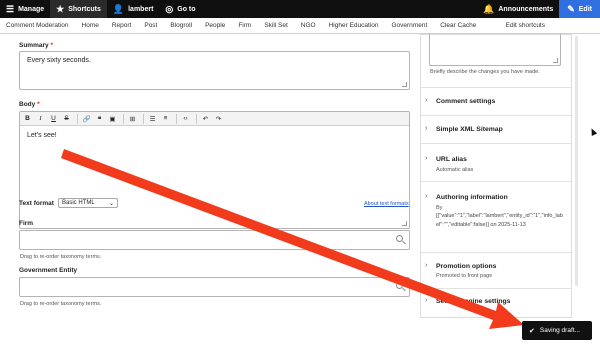 This screenshot has height=345, width=600. I want to click on section-title: Comment settings, so click(466, 101).